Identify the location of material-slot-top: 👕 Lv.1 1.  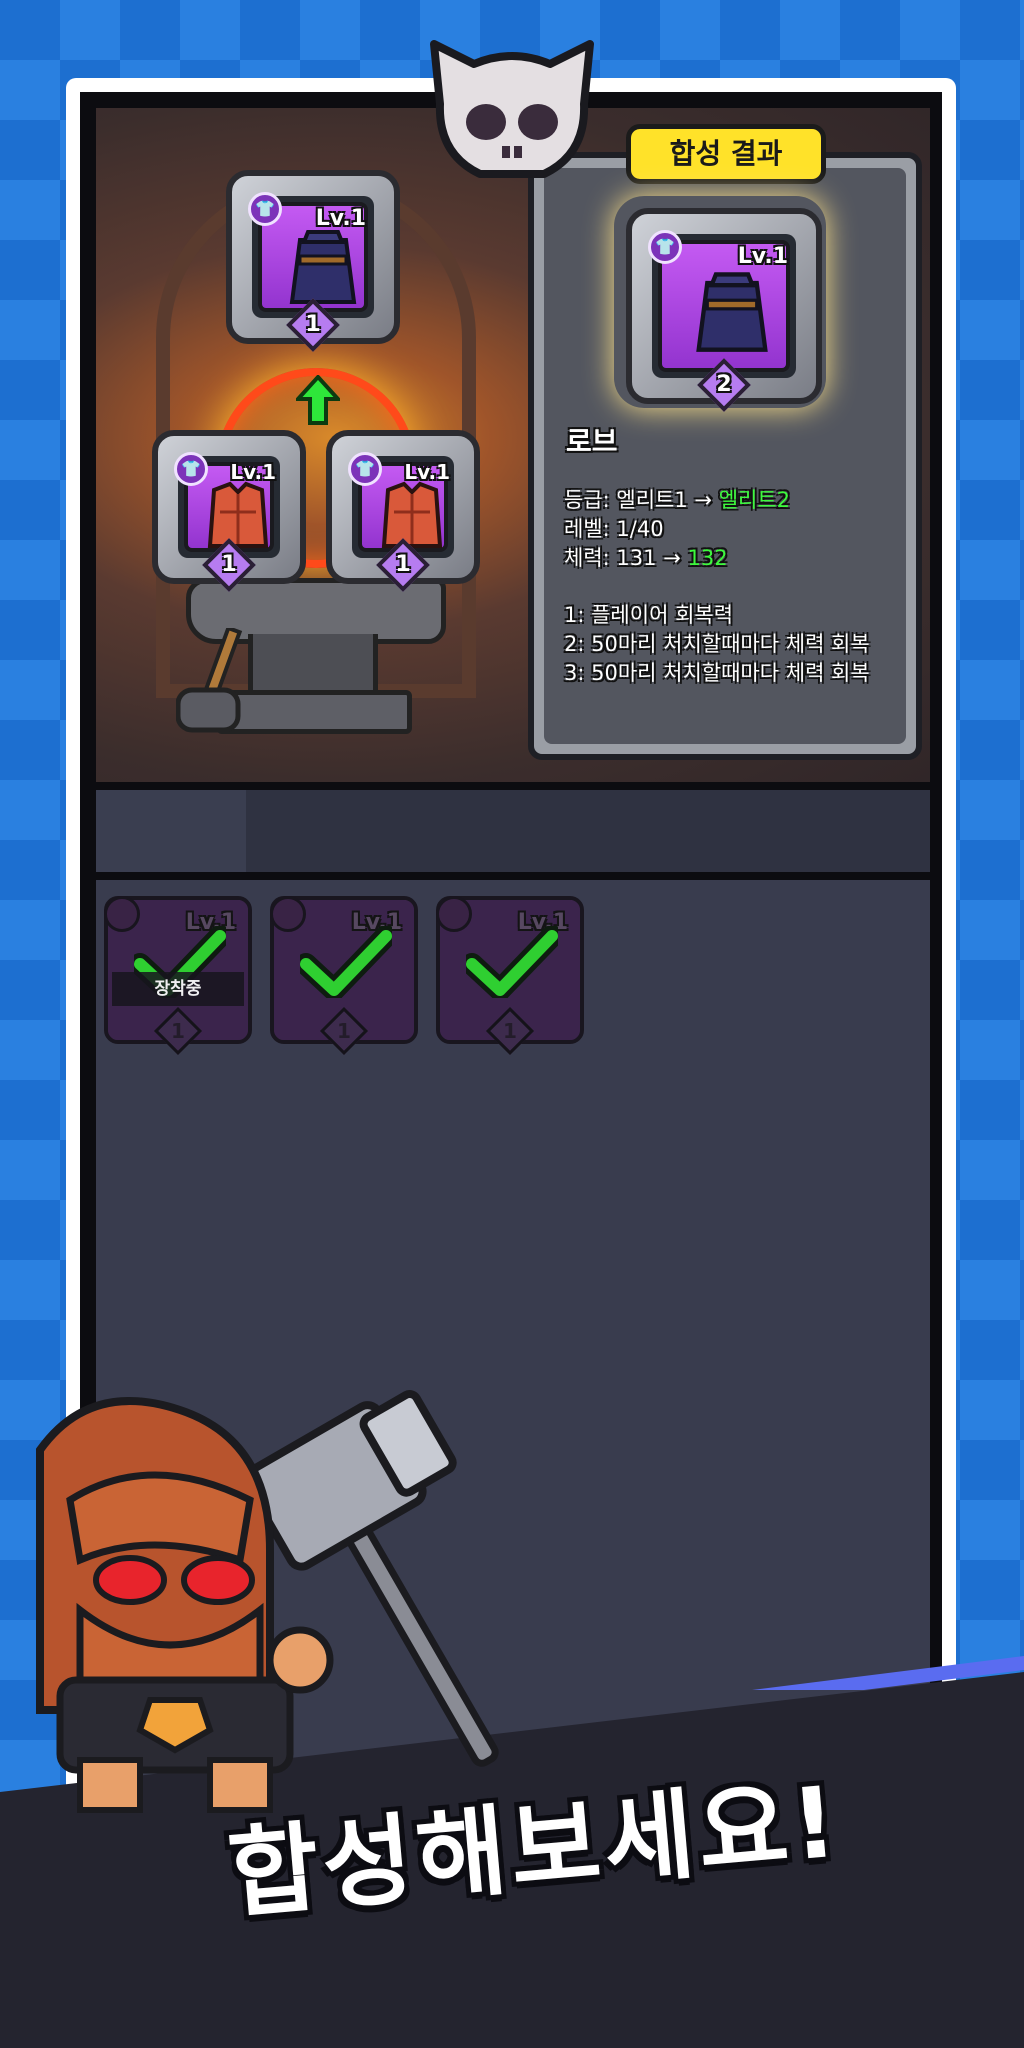
(313, 261).